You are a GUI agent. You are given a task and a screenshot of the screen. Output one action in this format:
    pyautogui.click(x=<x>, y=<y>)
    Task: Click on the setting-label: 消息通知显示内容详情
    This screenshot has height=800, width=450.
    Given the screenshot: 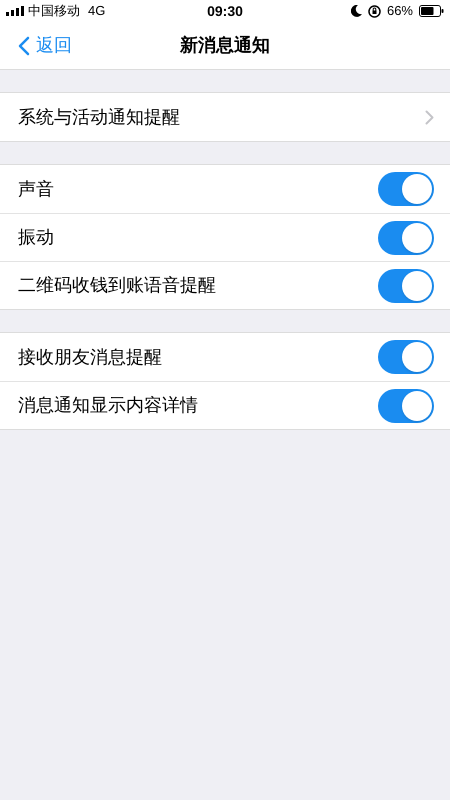 What is the action you would take?
    pyautogui.click(x=108, y=405)
    